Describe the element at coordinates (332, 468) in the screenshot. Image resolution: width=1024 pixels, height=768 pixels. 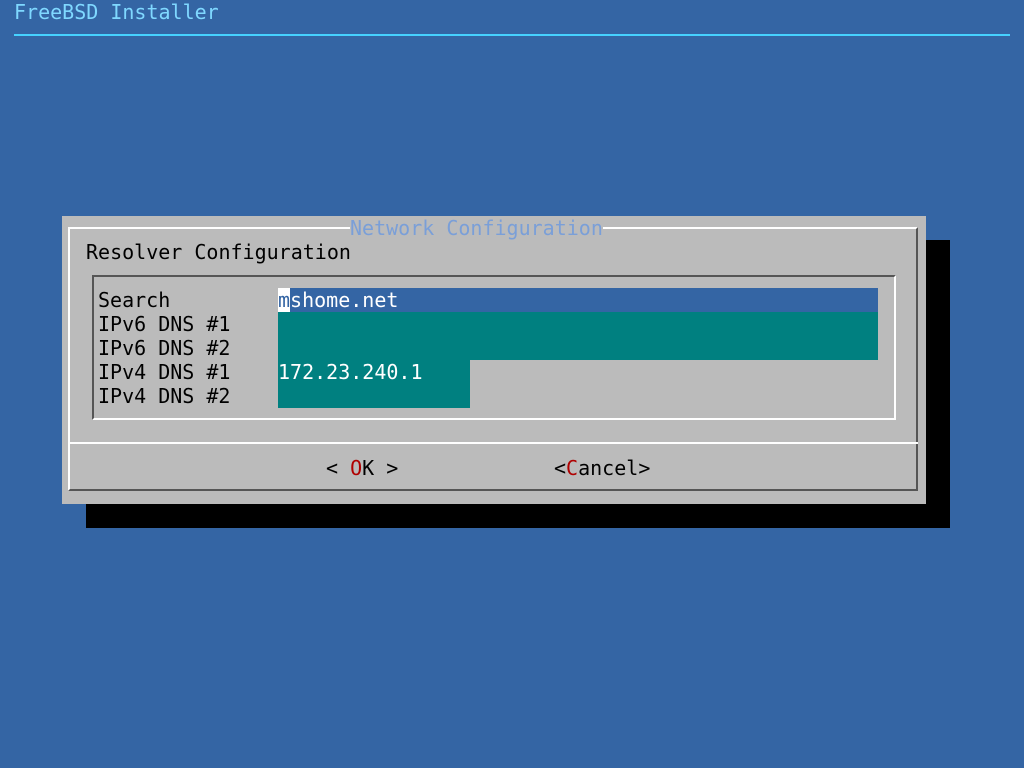
I see `ok-left-bracket: <` at that location.